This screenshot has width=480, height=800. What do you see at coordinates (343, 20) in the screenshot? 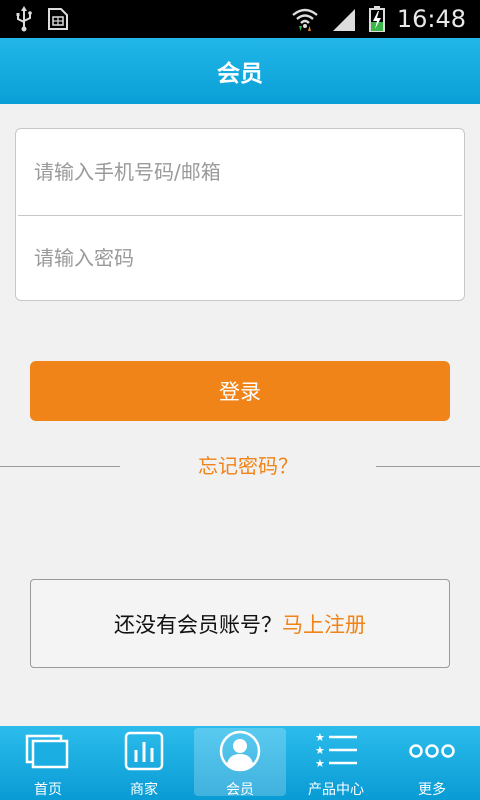
I see `signal-icon` at bounding box center [343, 20].